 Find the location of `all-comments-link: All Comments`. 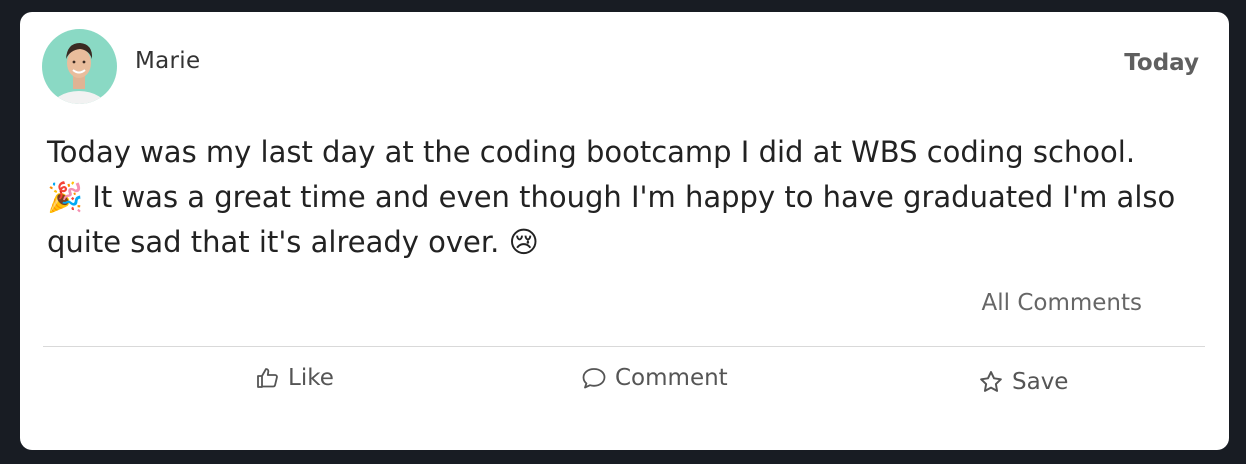

all-comments-link: All Comments is located at coordinates (1062, 303).